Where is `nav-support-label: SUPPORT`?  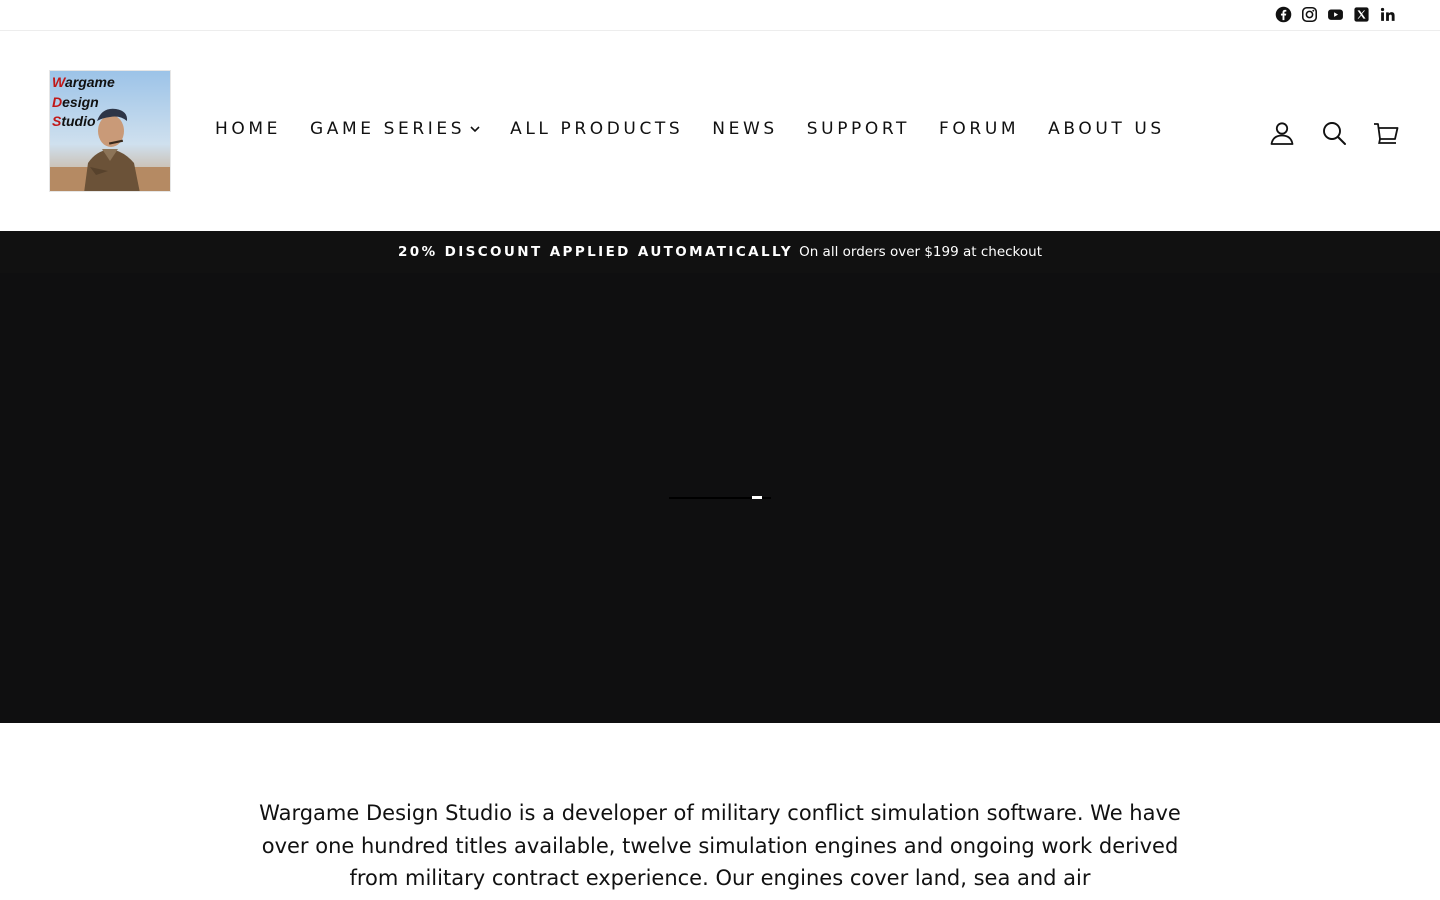
nav-support-label: SUPPORT is located at coordinates (858, 129).